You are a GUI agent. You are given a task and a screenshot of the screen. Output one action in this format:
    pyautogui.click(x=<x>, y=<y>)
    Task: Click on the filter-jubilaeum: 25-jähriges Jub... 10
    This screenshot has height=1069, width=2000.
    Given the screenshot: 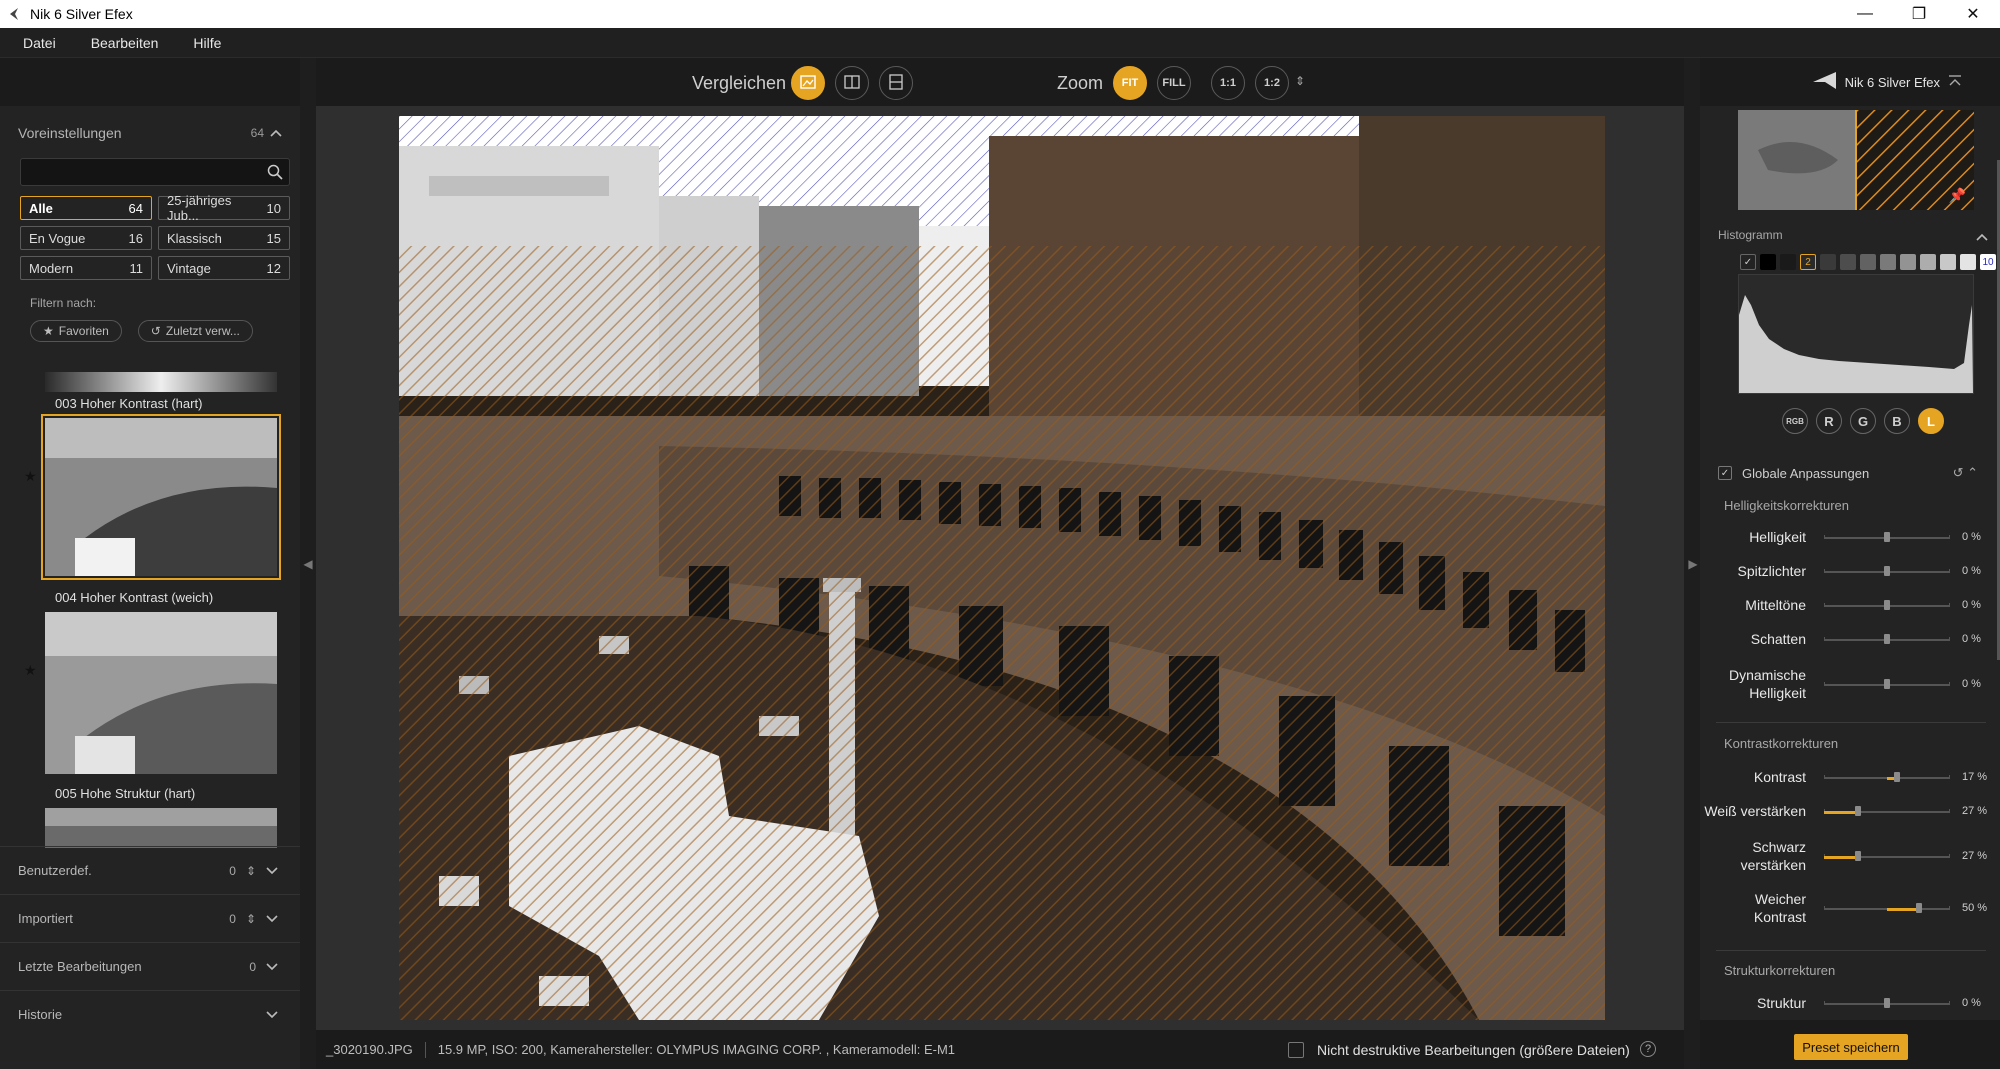 What is the action you would take?
    pyautogui.click(x=224, y=208)
    